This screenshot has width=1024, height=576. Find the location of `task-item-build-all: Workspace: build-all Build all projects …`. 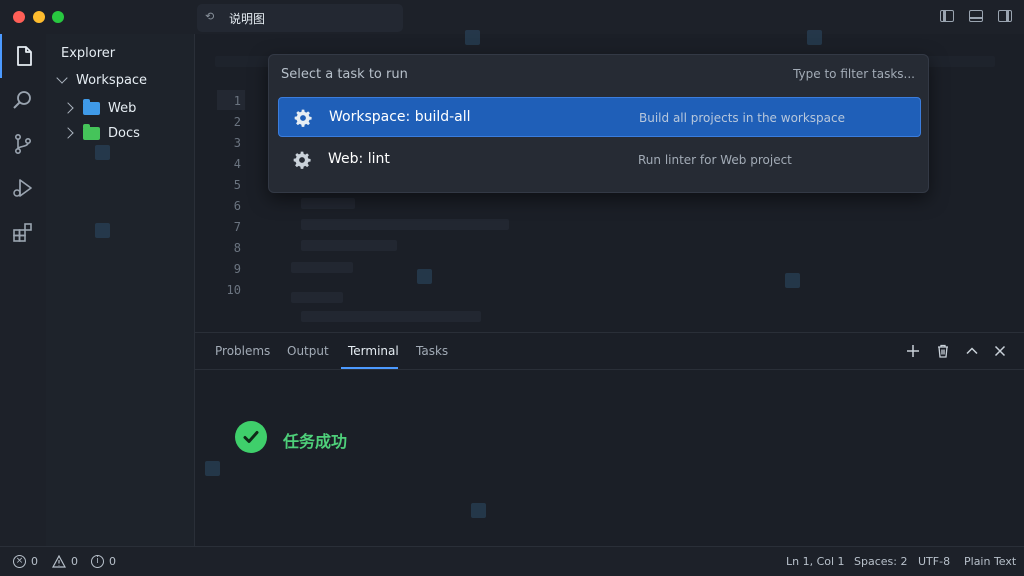

task-item-build-all: Workspace: build-all Build all projects … is located at coordinates (599, 117).